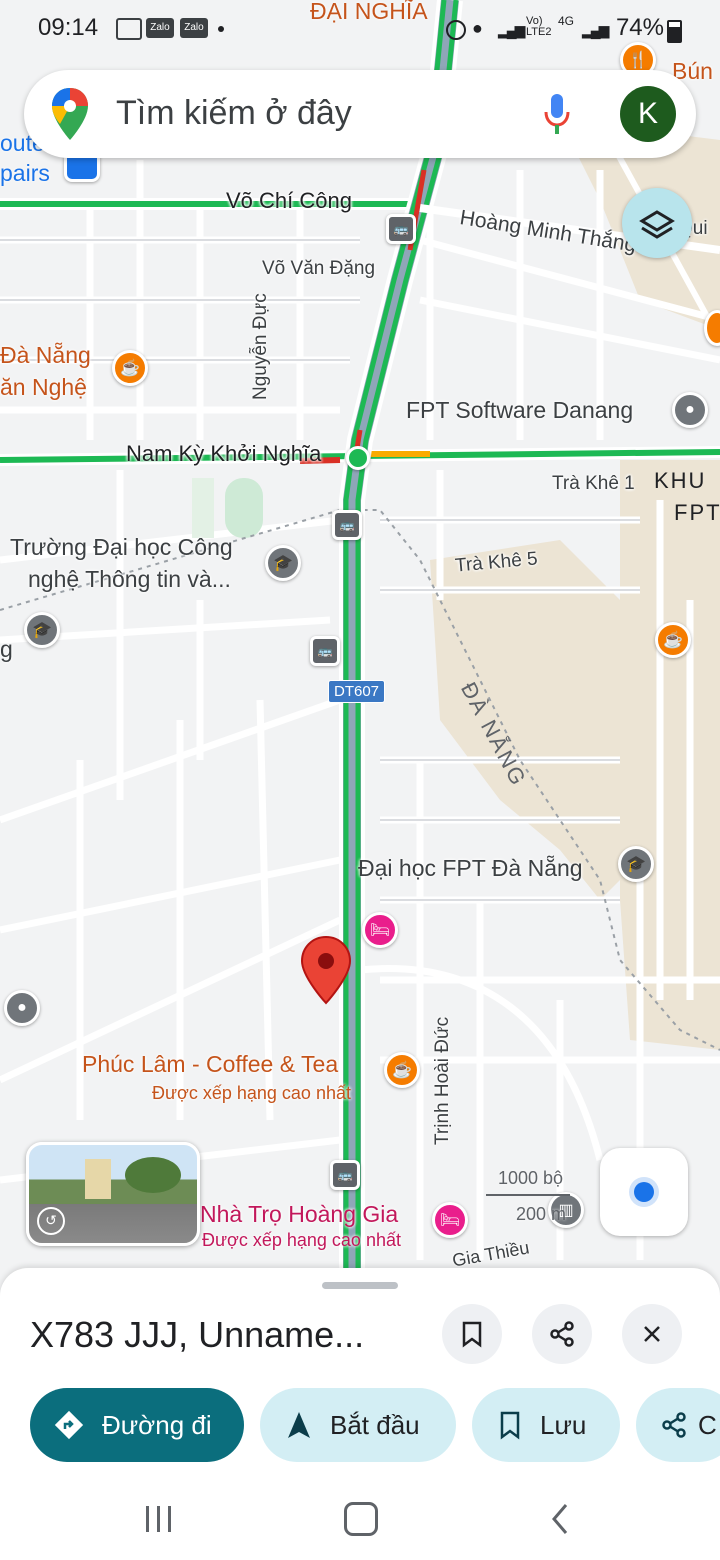 Image resolution: width=720 pixels, height=1560 pixels. Describe the element at coordinates (707, 1424) in the screenshot. I see `share-chip-label: C` at that location.